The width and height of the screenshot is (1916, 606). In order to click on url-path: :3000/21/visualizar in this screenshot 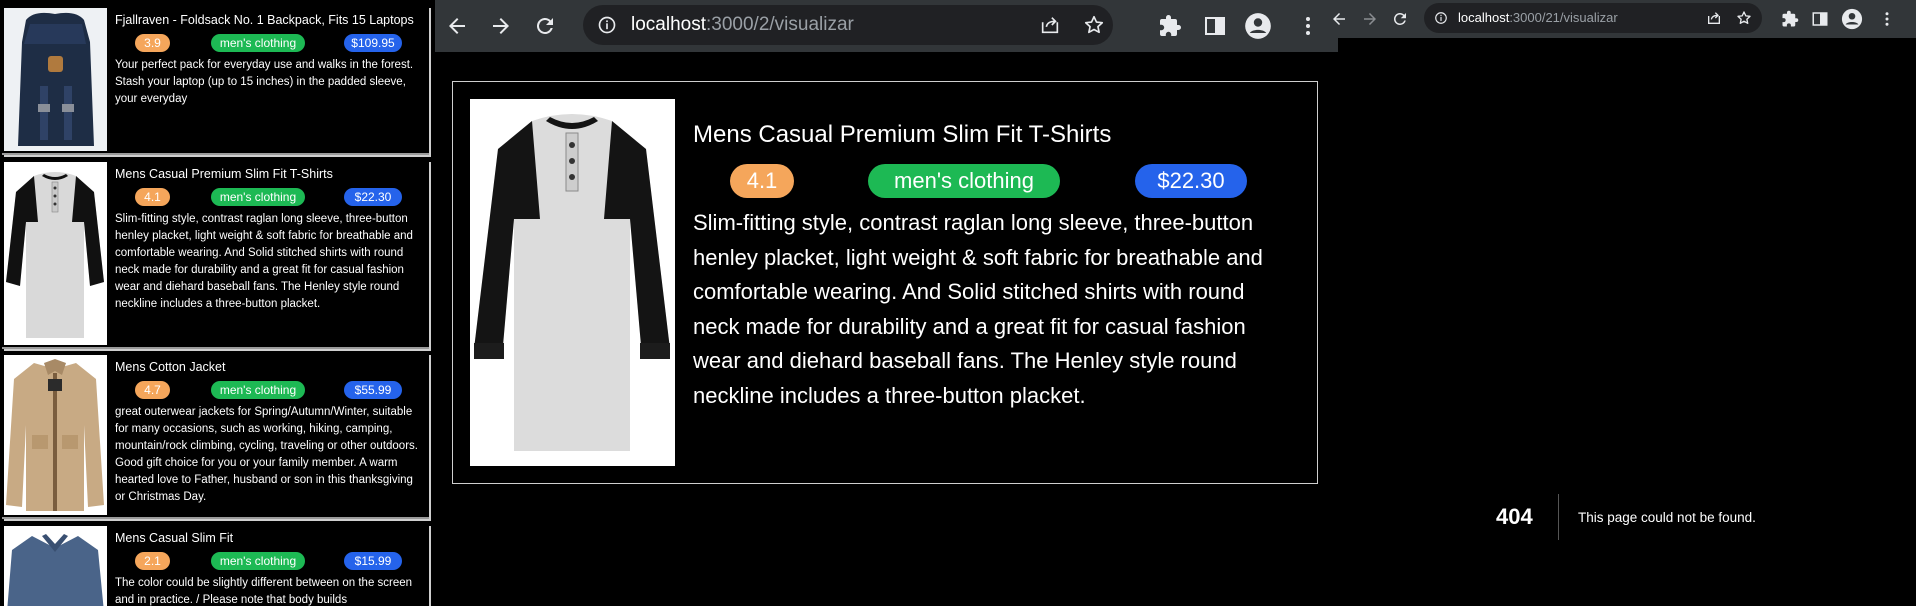, I will do `click(1563, 17)`.